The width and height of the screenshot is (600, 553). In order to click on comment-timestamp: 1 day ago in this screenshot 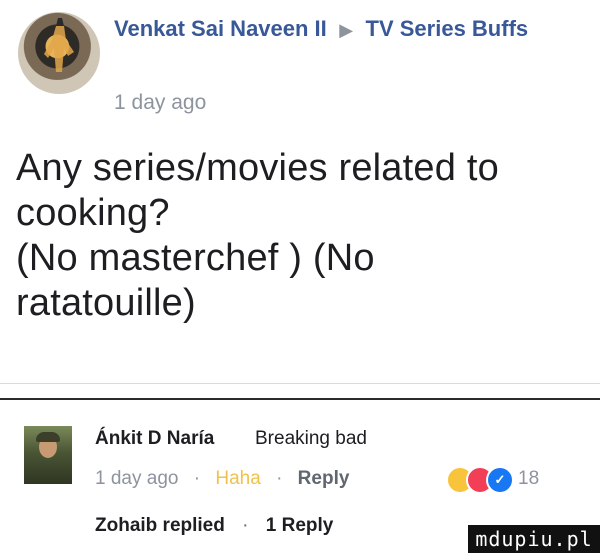, I will do `click(136, 478)`.